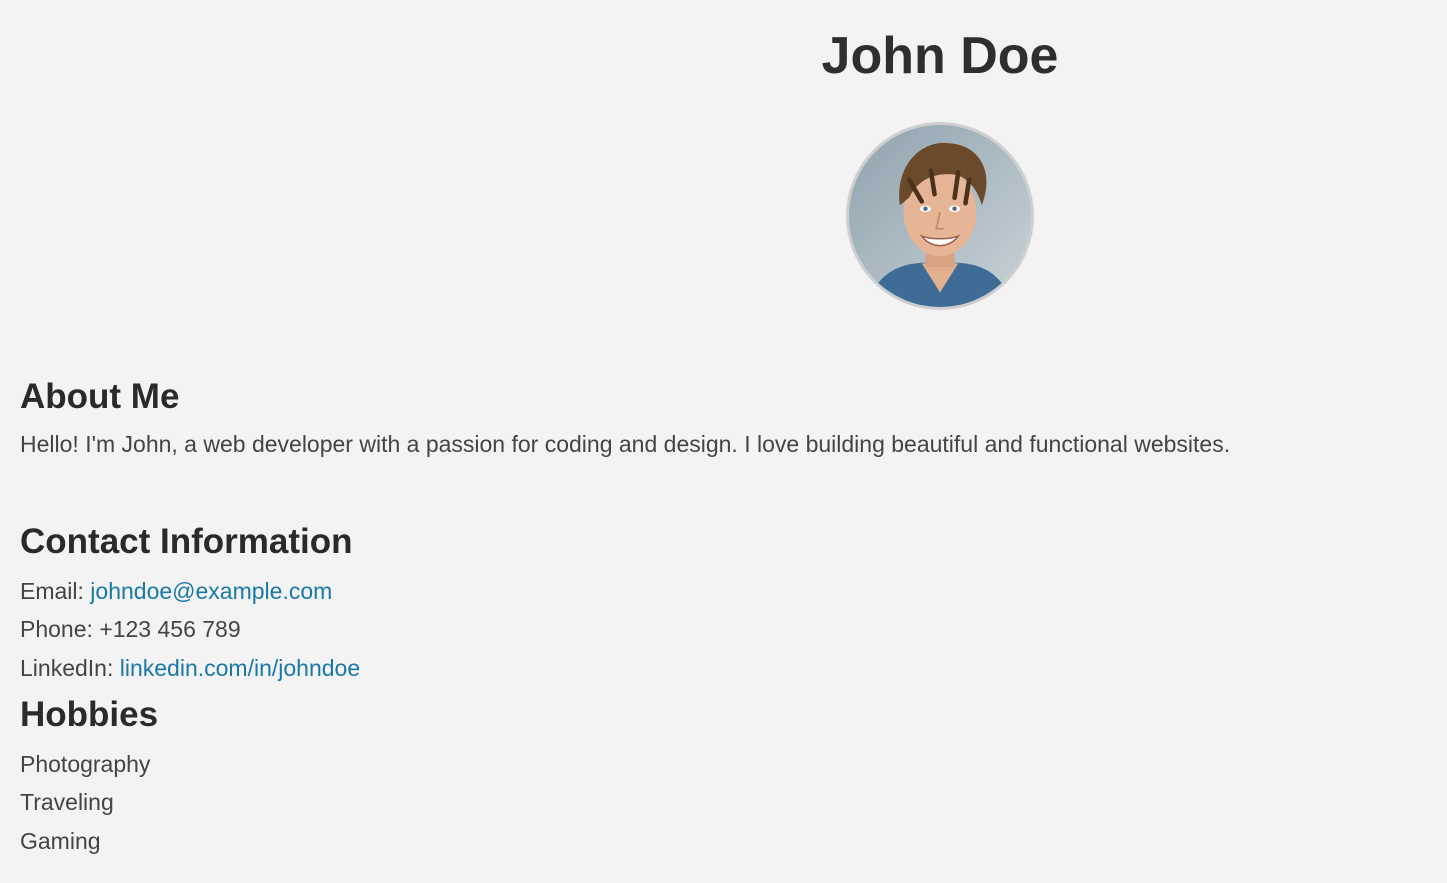  I want to click on linkedin-label: LinkedIn:, so click(67, 668).